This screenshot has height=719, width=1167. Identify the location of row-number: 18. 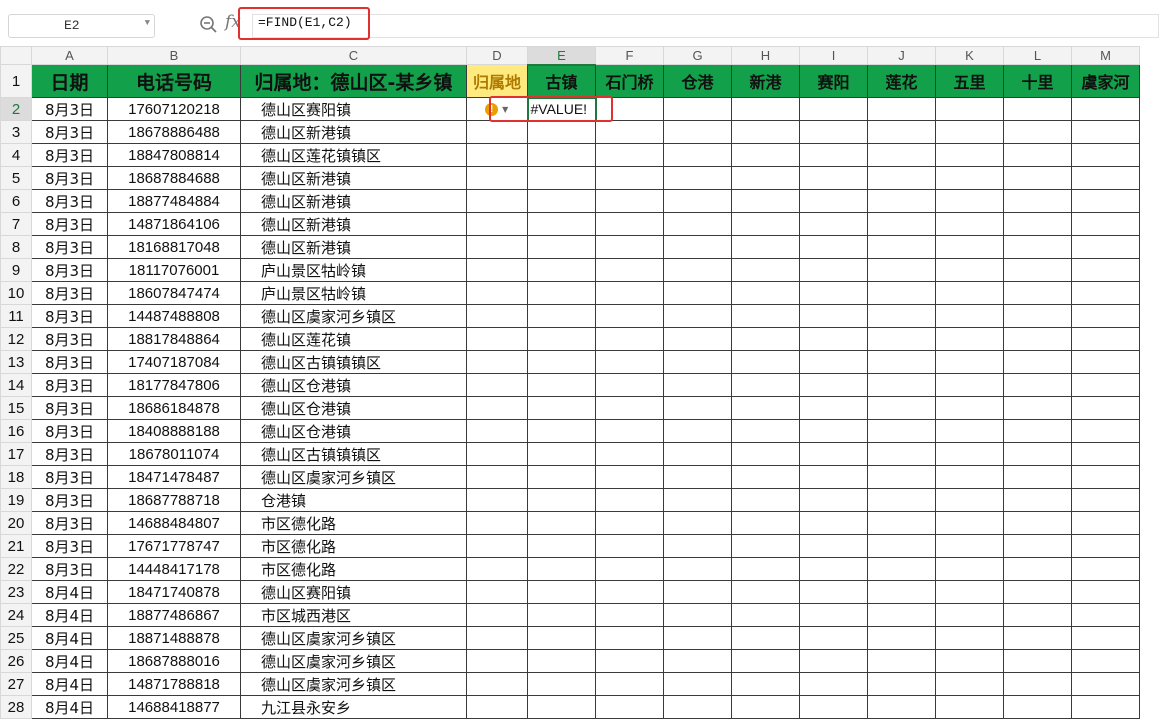
(16, 477).